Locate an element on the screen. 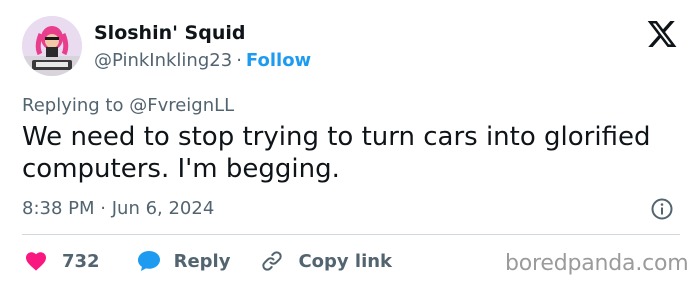  author-display-name: Sloshin' Squid is located at coordinates (169, 33).